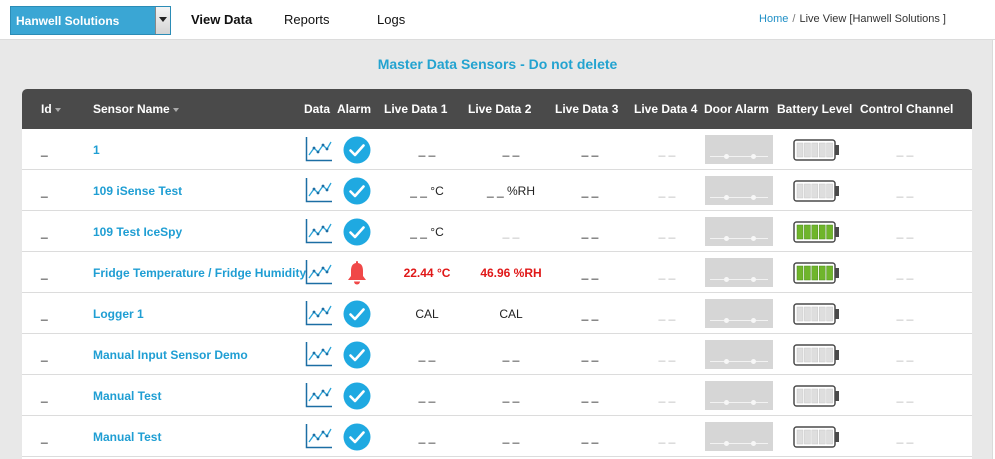 The height and width of the screenshot is (459, 995). I want to click on sensor-name-link: Logger 1, so click(118, 314).